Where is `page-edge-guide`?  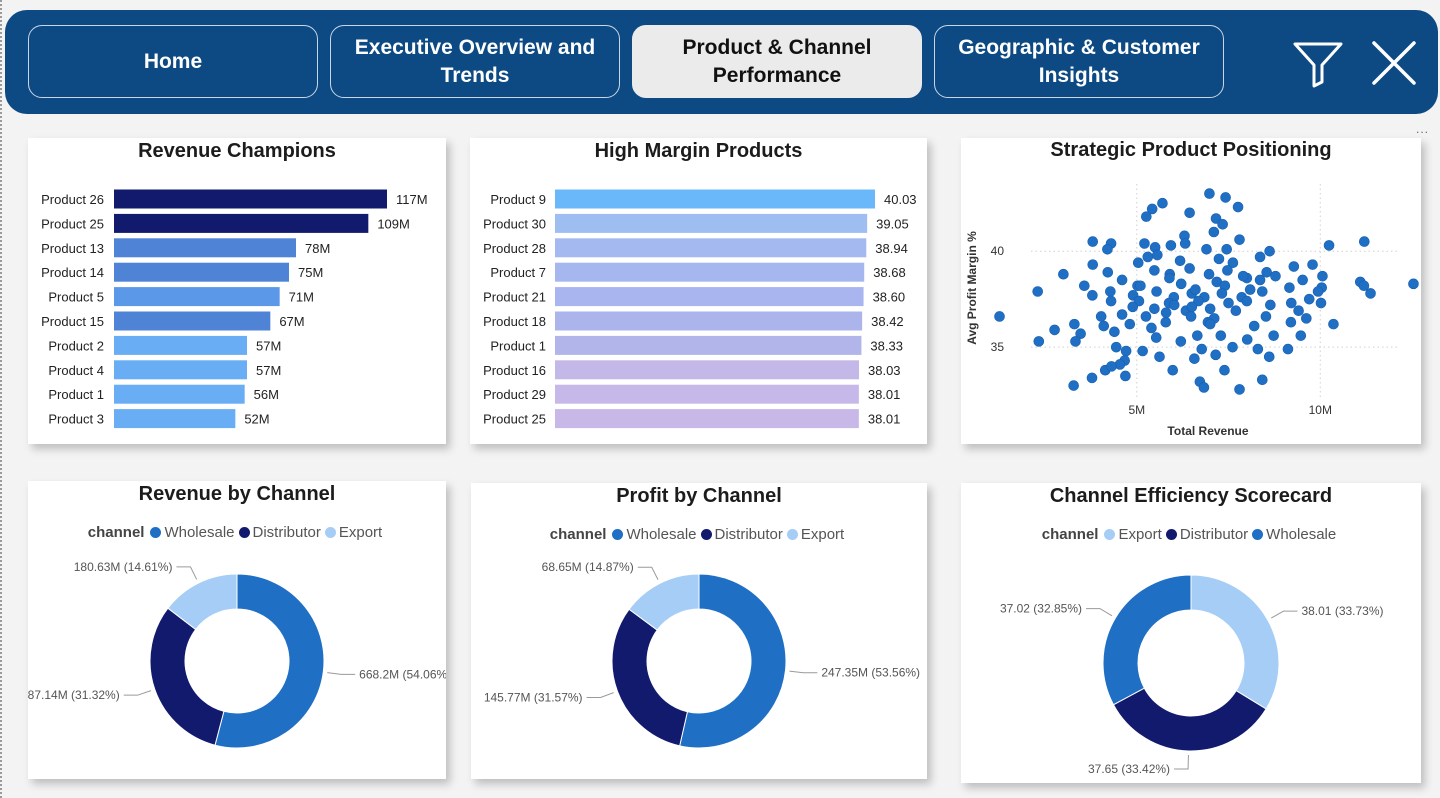
page-edge-guide is located at coordinates (1, 399).